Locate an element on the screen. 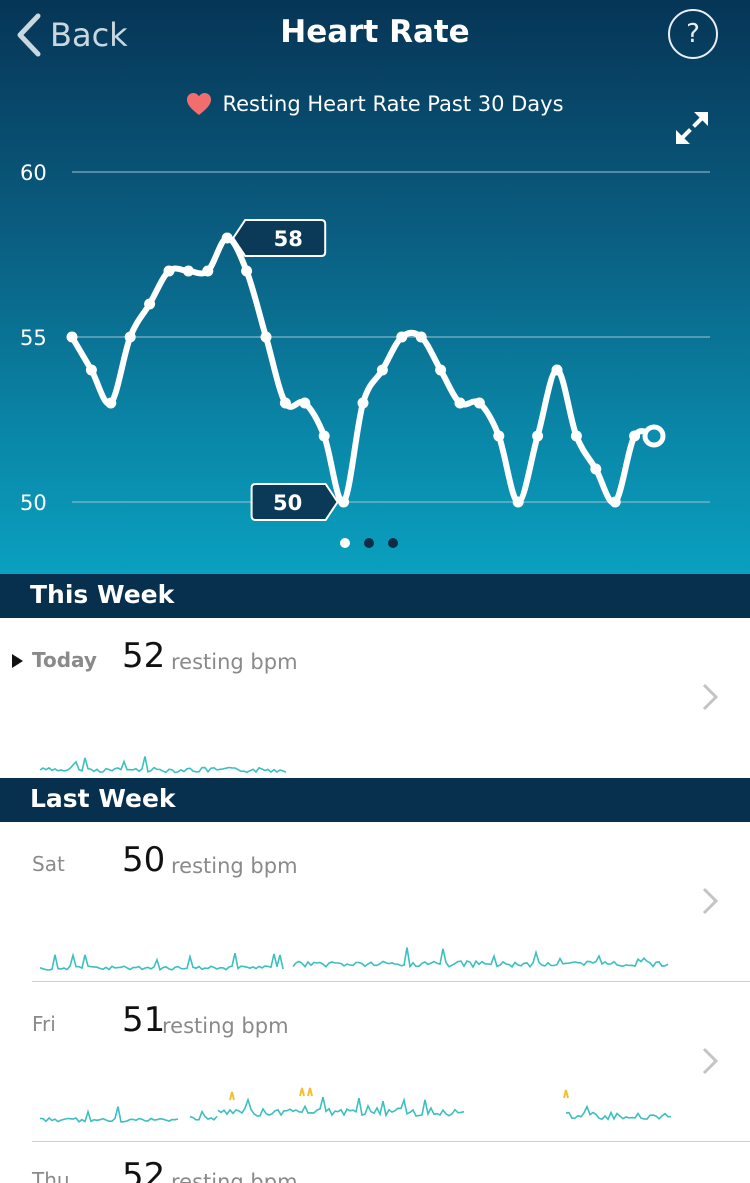 The height and width of the screenshot is (1183, 750). chart-subtitle: Resting Heart Rate Past 30 Days is located at coordinates (375, 104).